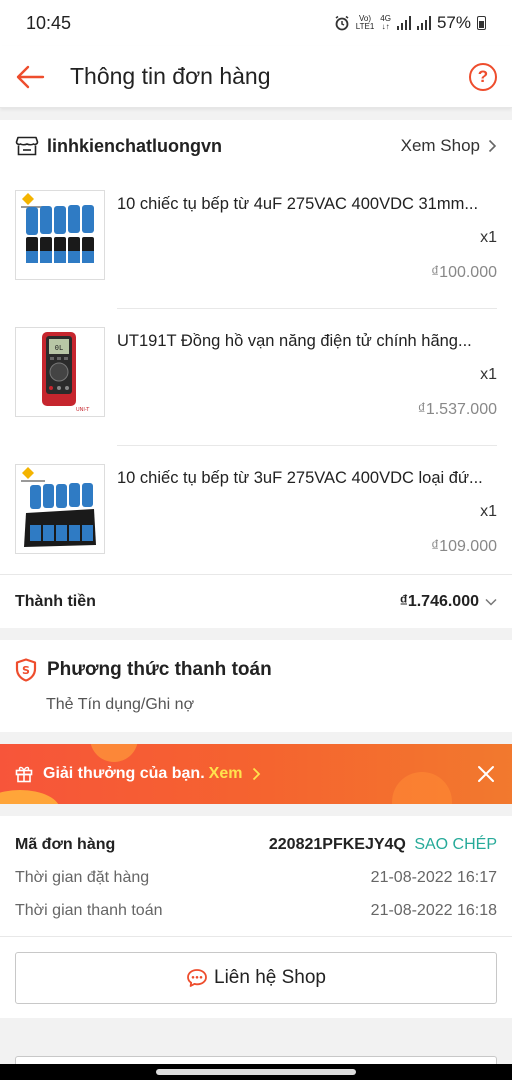 The height and width of the screenshot is (1080, 512). I want to click on shop-header: linhkienchatluongvn Xem Shop, so click(256, 146).